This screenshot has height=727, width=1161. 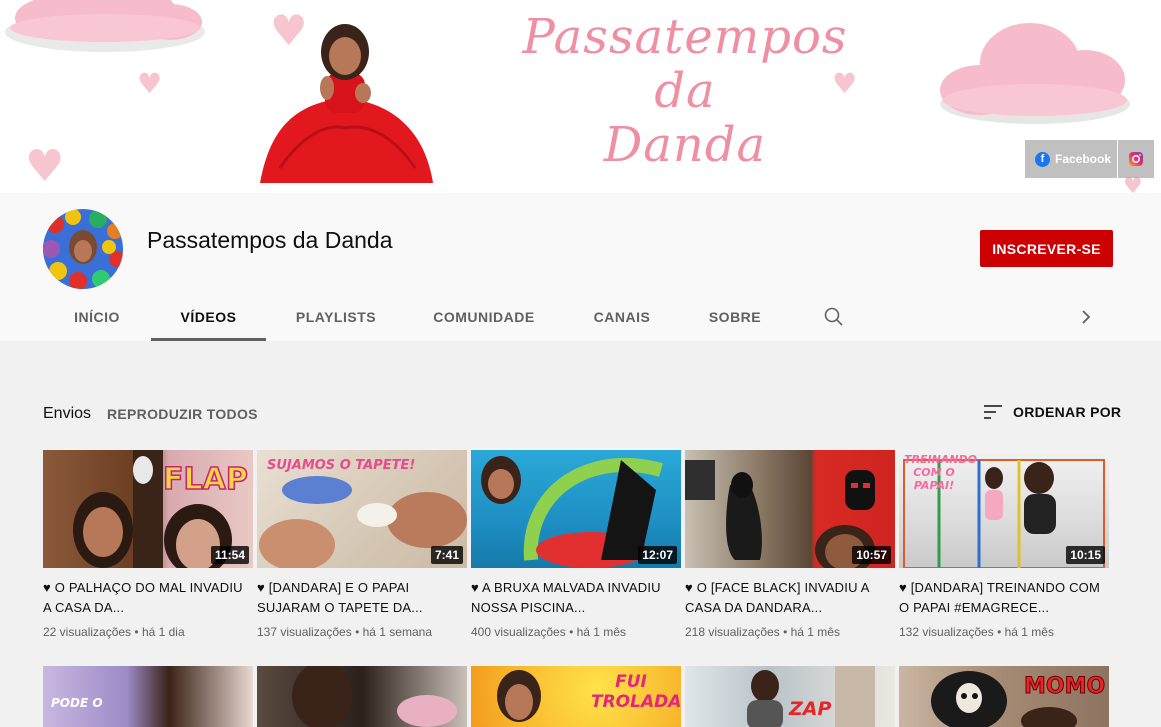 I want to click on video-thumbnail: FLAP 11:54, so click(x=148, y=509).